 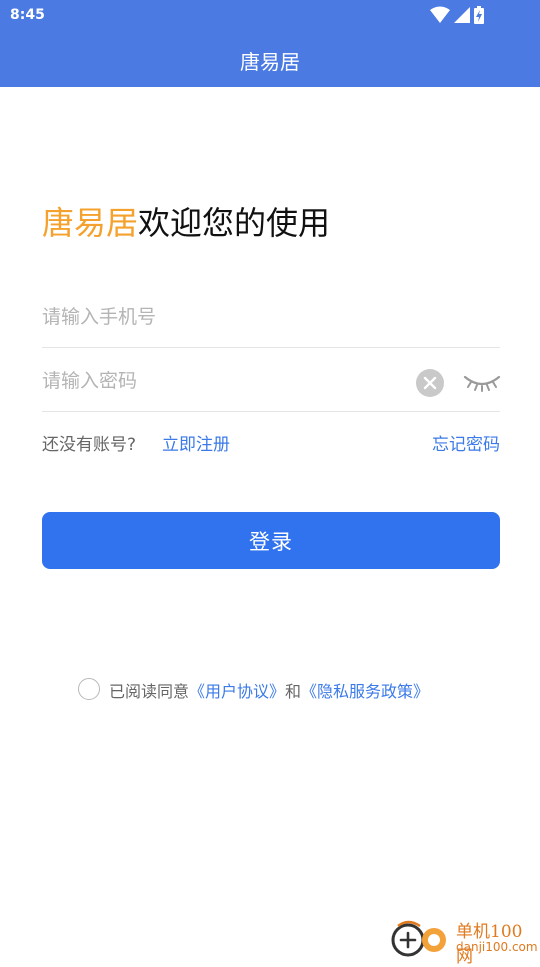 I want to click on watermark-logo, so click(x=418, y=938).